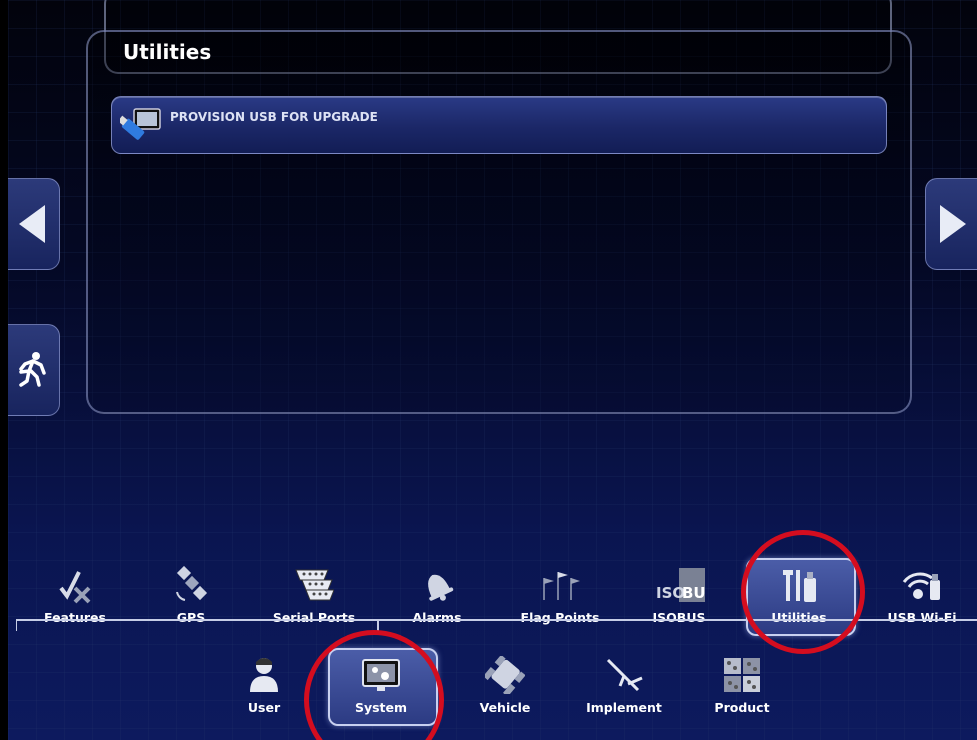 The height and width of the screenshot is (740, 977). What do you see at coordinates (561, 586) in the screenshot?
I see `flags-icon` at bounding box center [561, 586].